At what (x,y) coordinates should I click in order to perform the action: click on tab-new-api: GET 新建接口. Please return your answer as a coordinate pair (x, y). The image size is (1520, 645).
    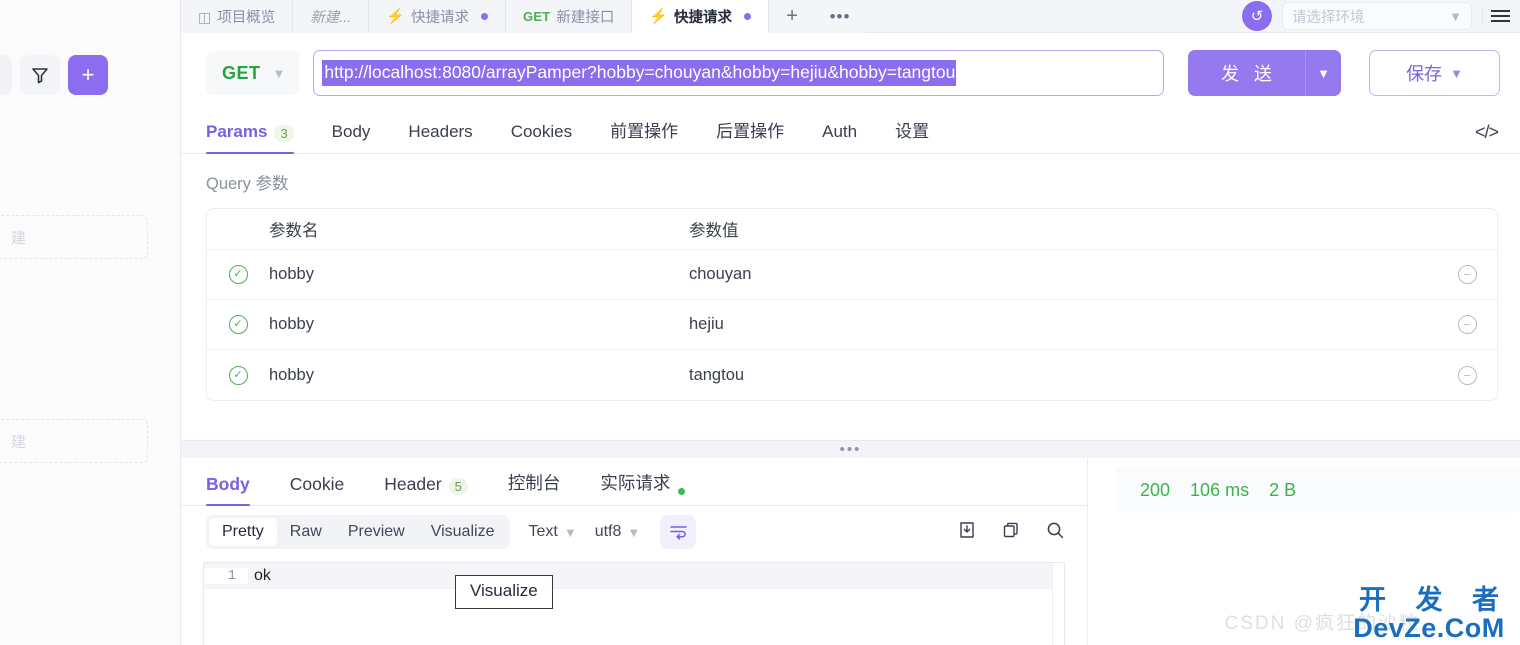
    Looking at the image, I should click on (569, 16).